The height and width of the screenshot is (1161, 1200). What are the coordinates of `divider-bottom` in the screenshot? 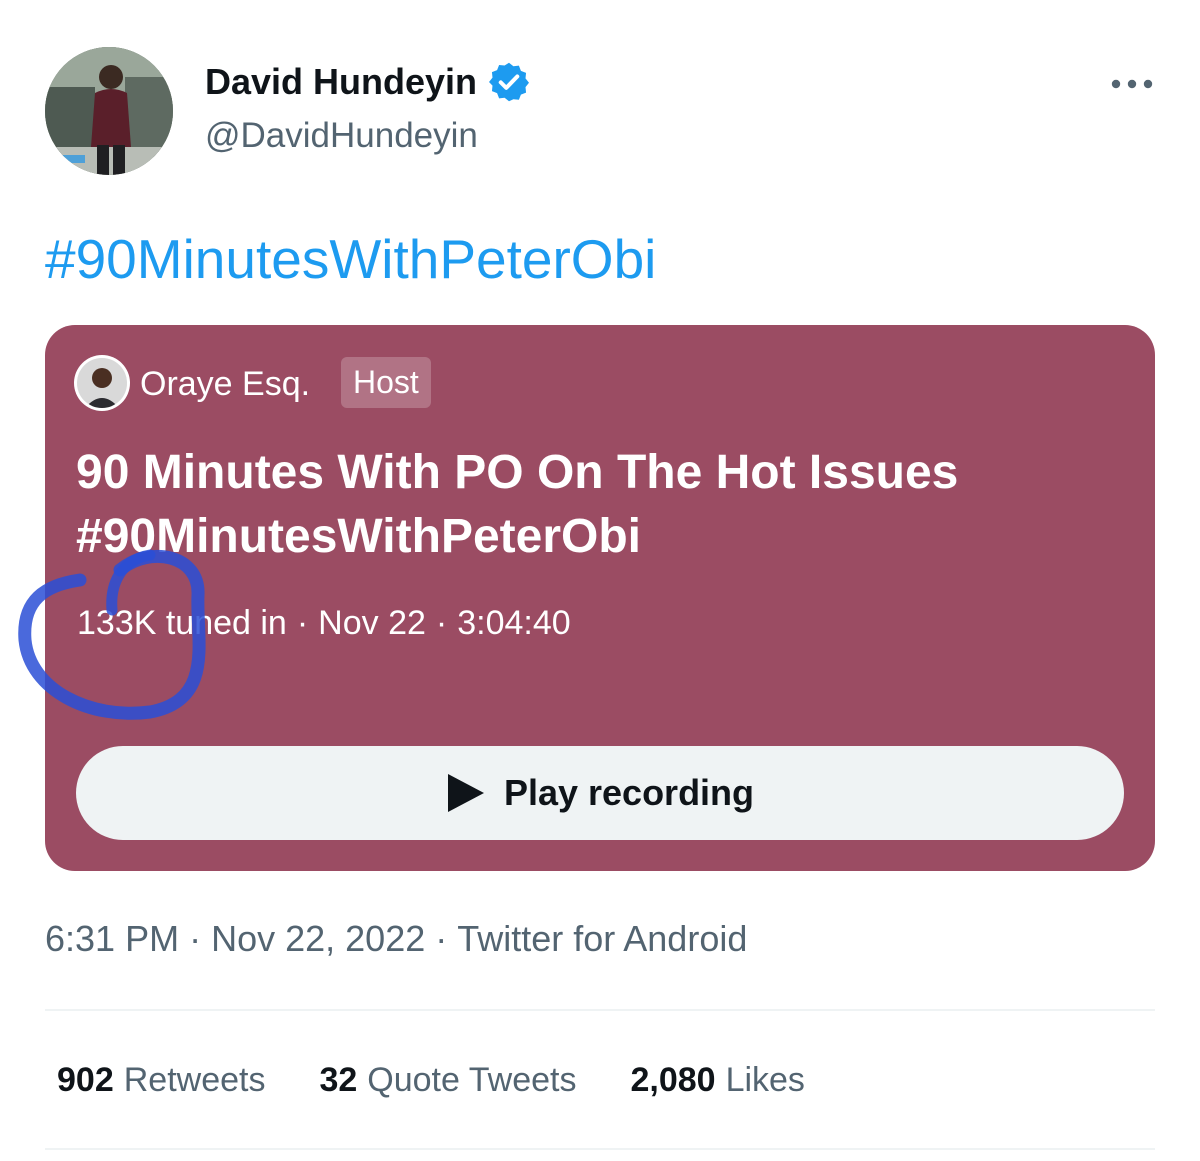 It's located at (600, 1149).